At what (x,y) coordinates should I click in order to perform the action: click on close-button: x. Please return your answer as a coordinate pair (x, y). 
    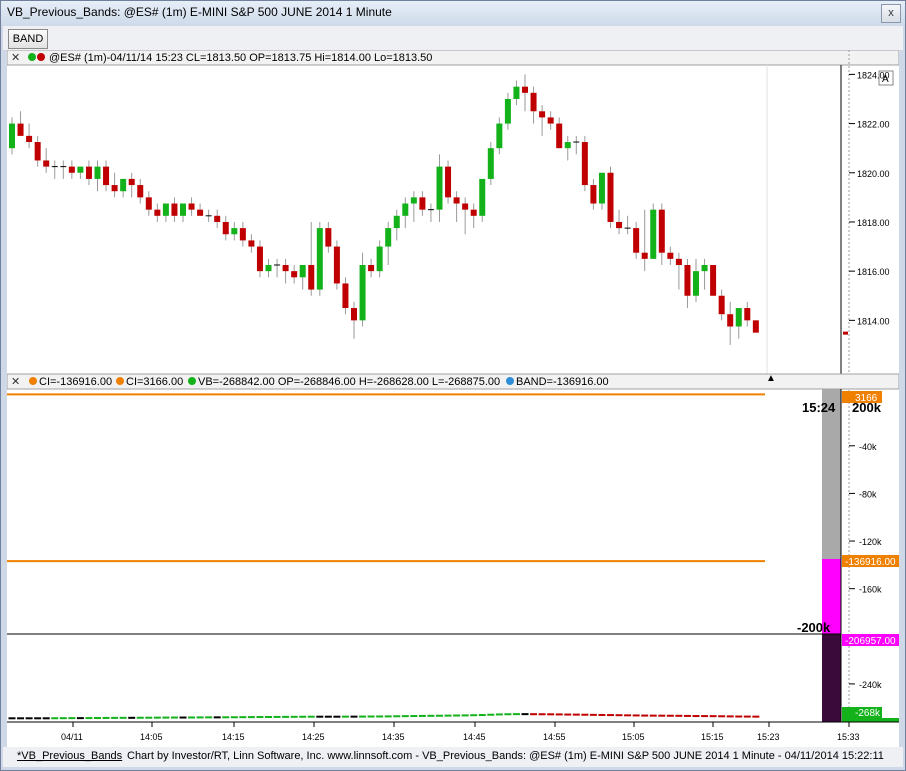
    Looking at the image, I should click on (891, 13).